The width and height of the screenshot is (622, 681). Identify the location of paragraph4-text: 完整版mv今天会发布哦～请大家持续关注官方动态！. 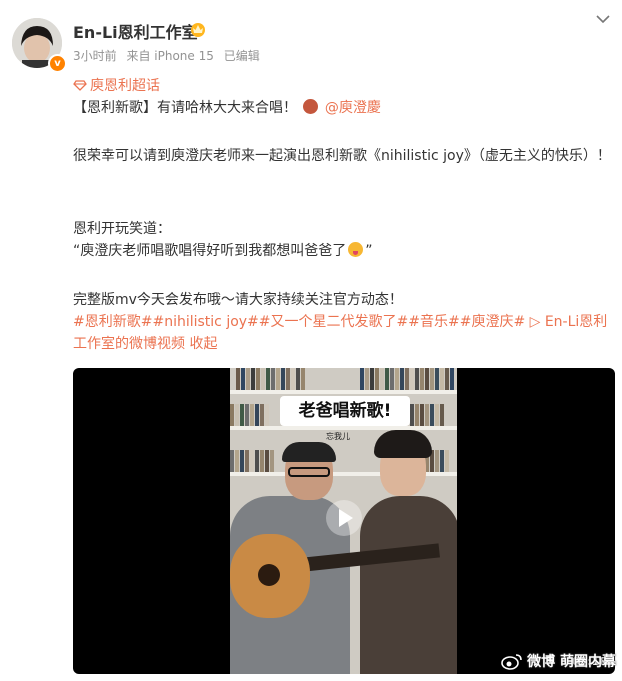
(238, 300).